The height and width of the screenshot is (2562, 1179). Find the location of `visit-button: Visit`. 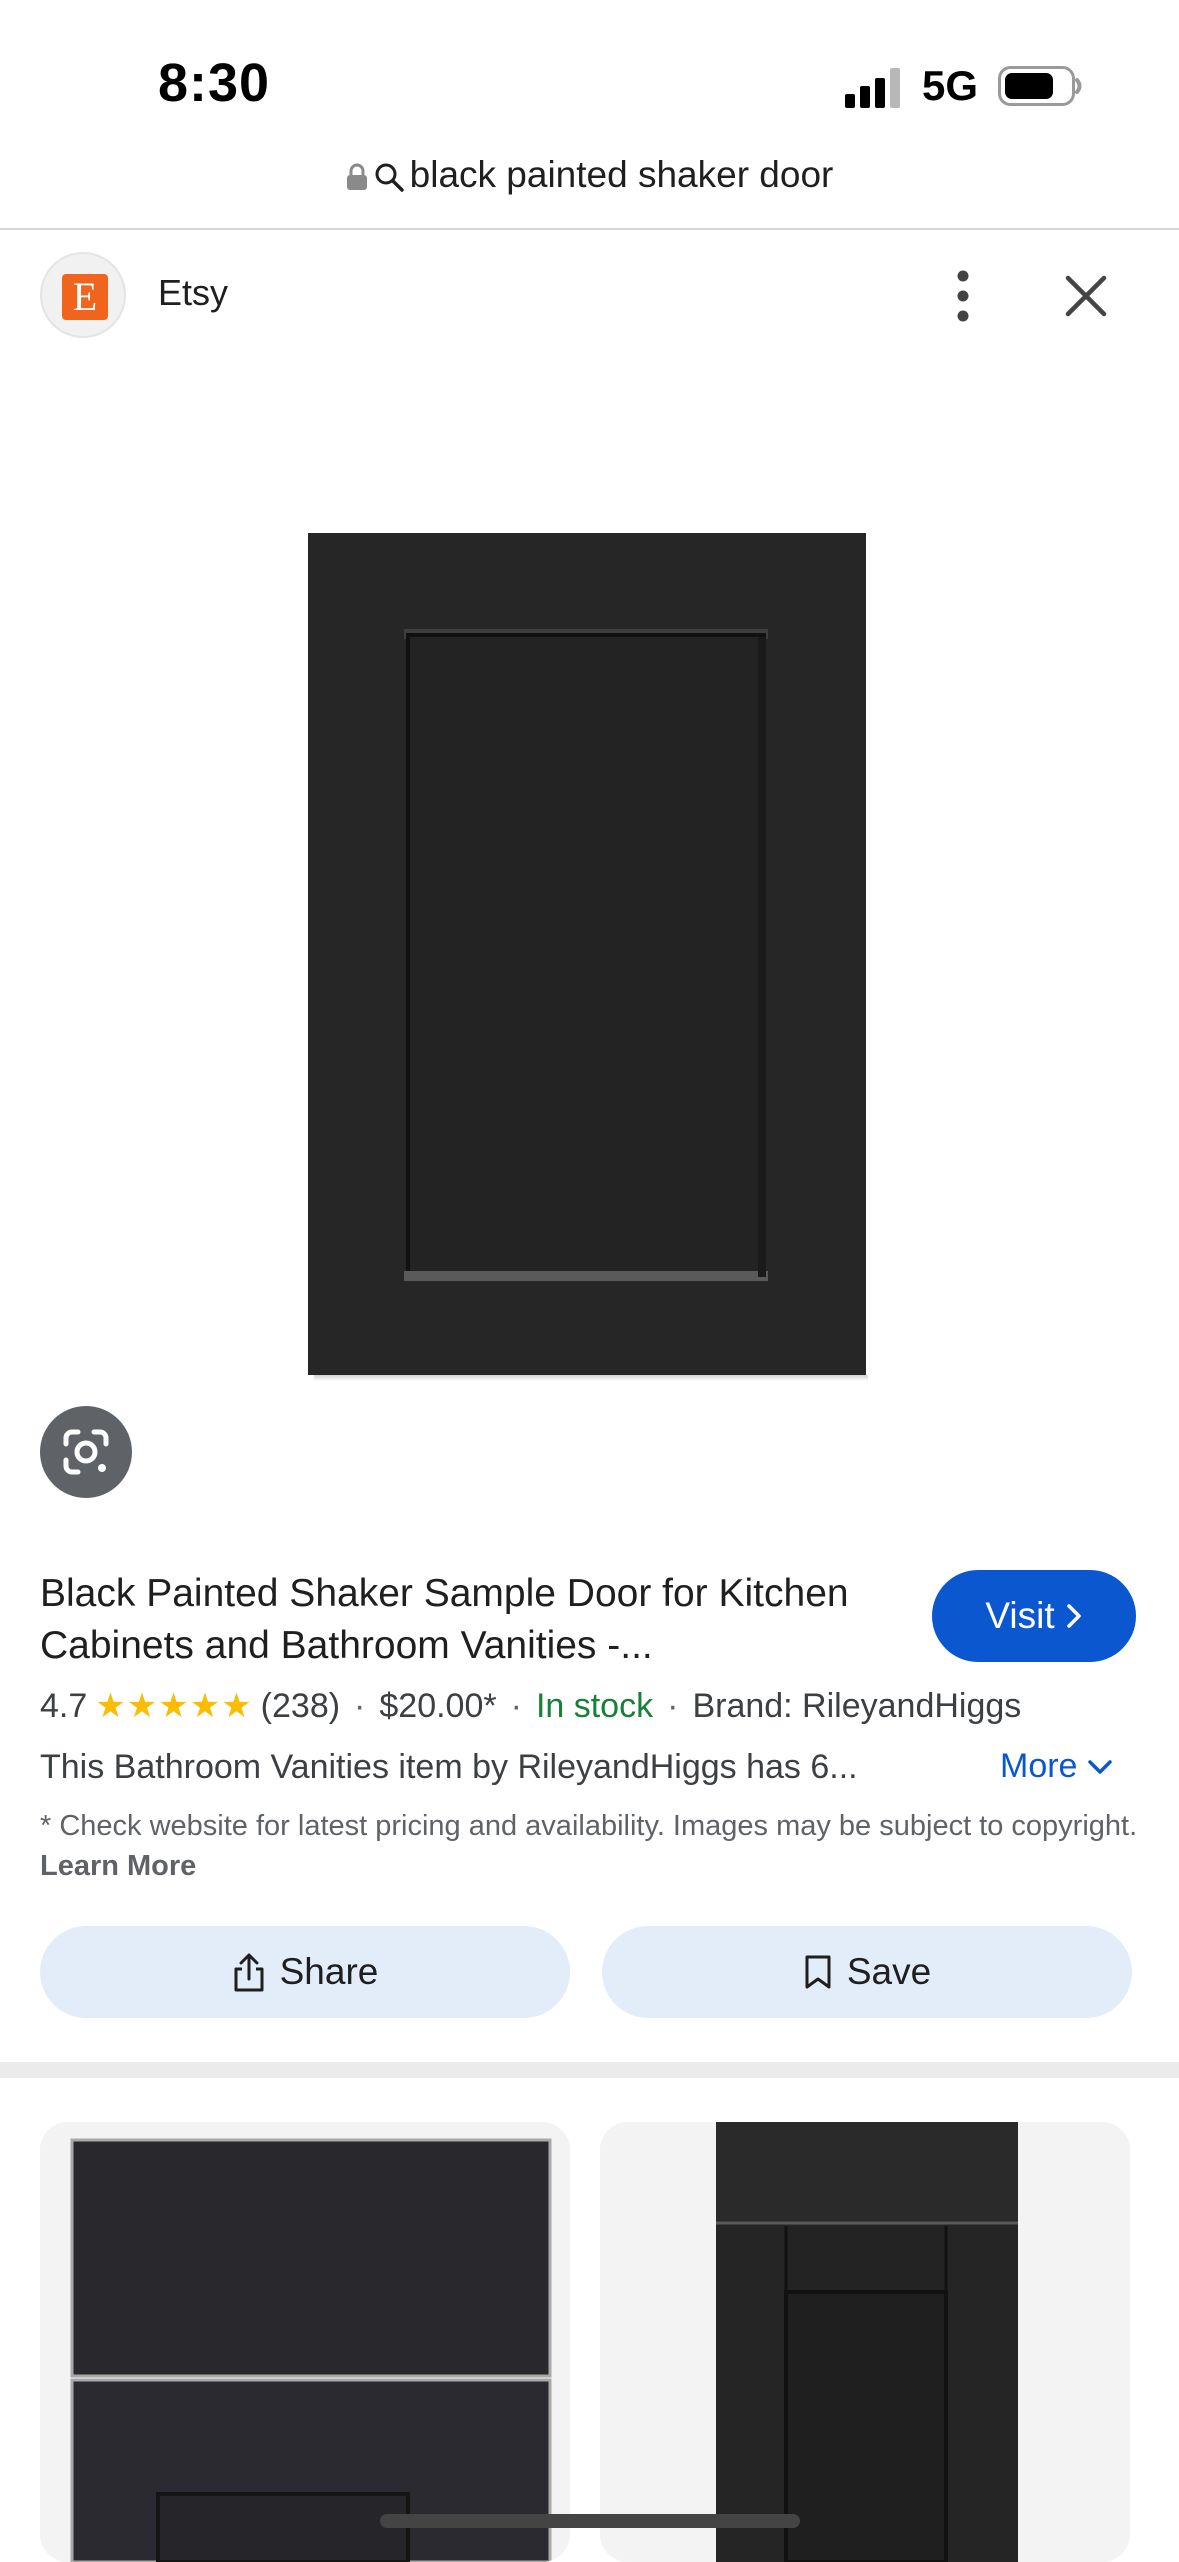

visit-button: Visit is located at coordinates (1034, 1616).